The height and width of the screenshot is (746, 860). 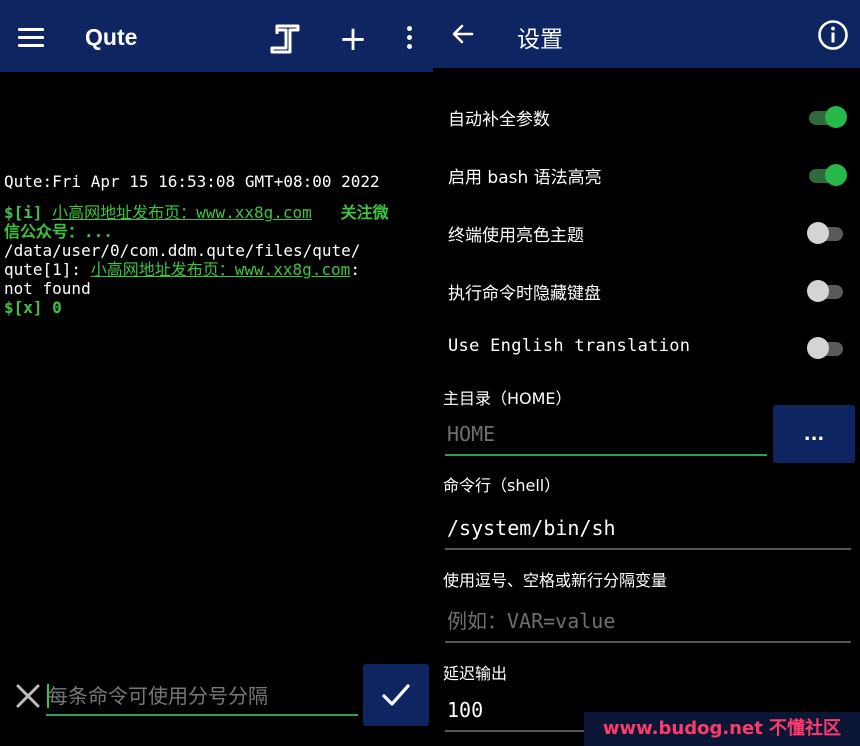 I want to click on command-bar, so click(x=216, y=703).